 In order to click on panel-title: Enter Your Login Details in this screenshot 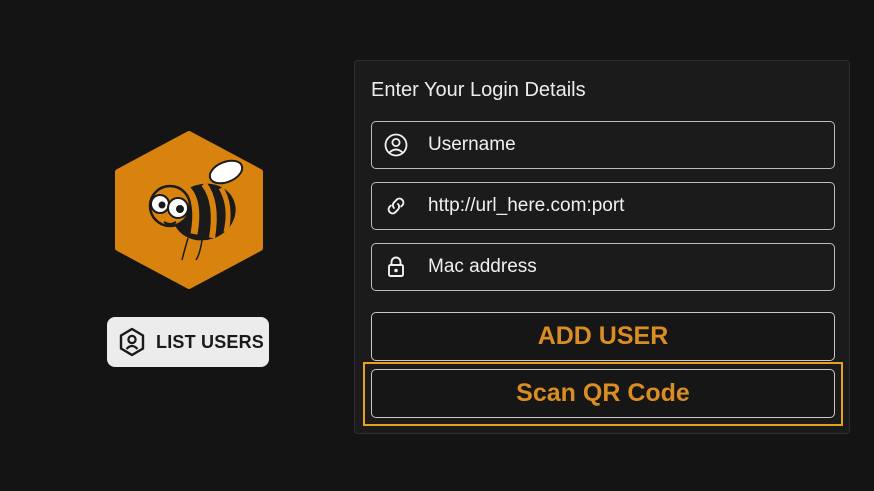, I will do `click(478, 90)`.